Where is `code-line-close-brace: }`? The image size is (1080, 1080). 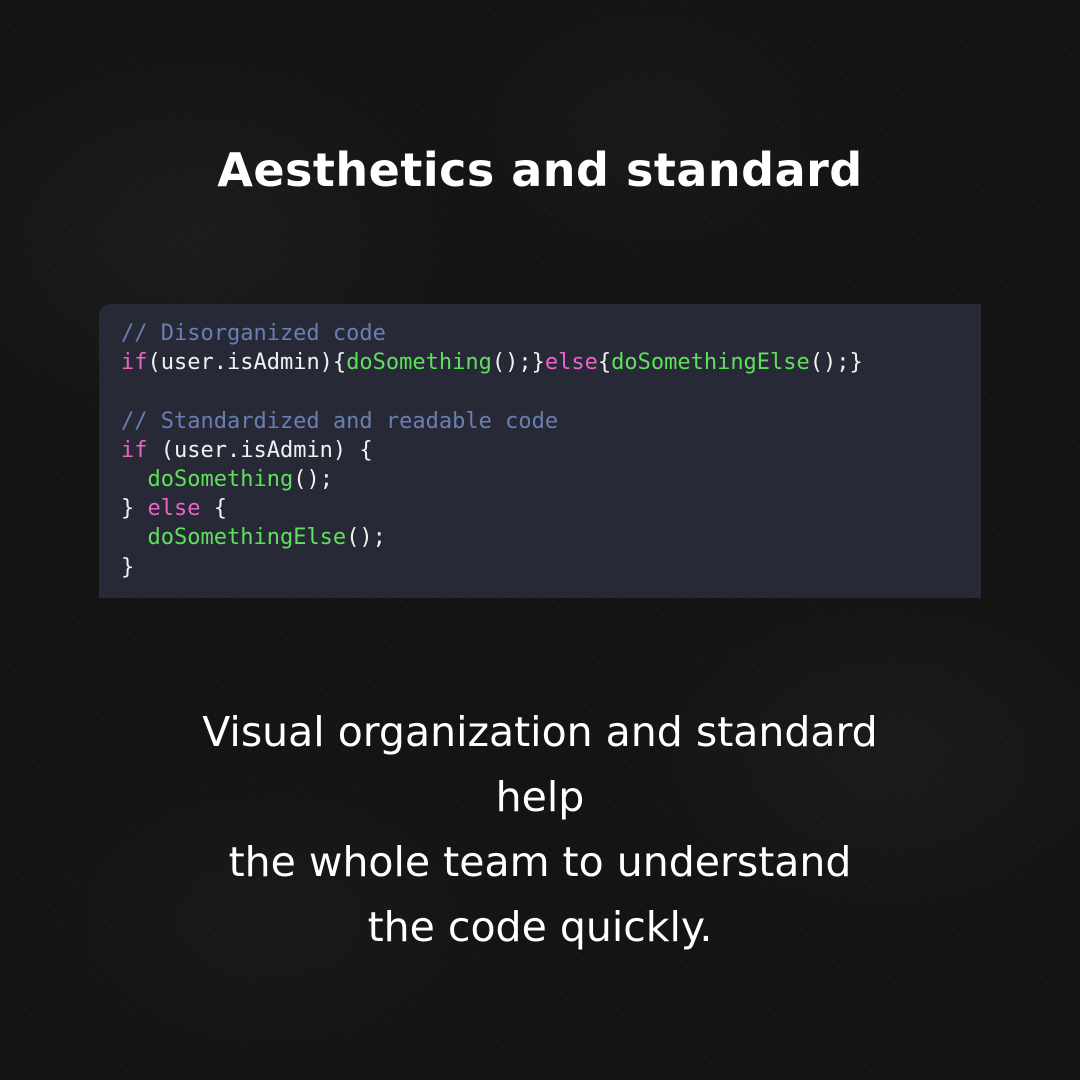
code-line-close-brace: } is located at coordinates (551, 567).